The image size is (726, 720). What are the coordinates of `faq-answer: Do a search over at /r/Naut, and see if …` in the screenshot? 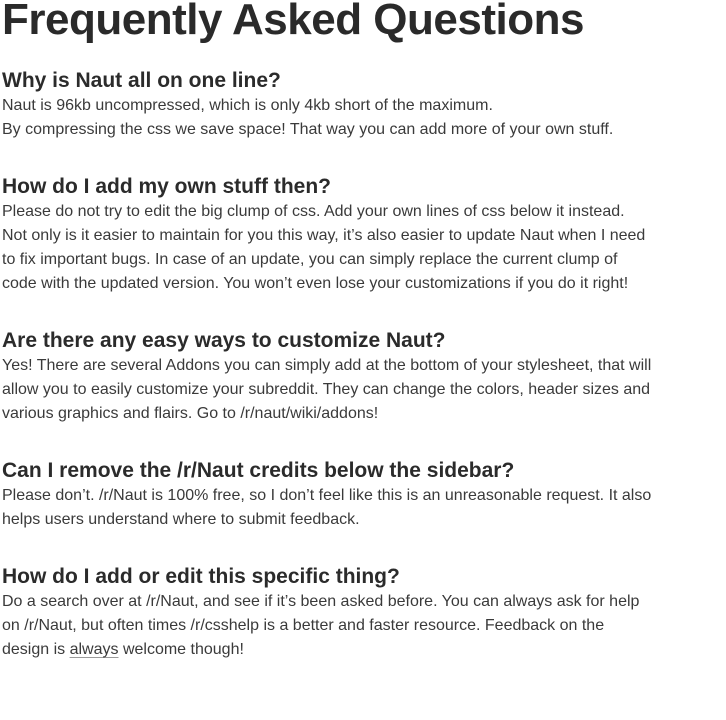 It's located at (363, 626).